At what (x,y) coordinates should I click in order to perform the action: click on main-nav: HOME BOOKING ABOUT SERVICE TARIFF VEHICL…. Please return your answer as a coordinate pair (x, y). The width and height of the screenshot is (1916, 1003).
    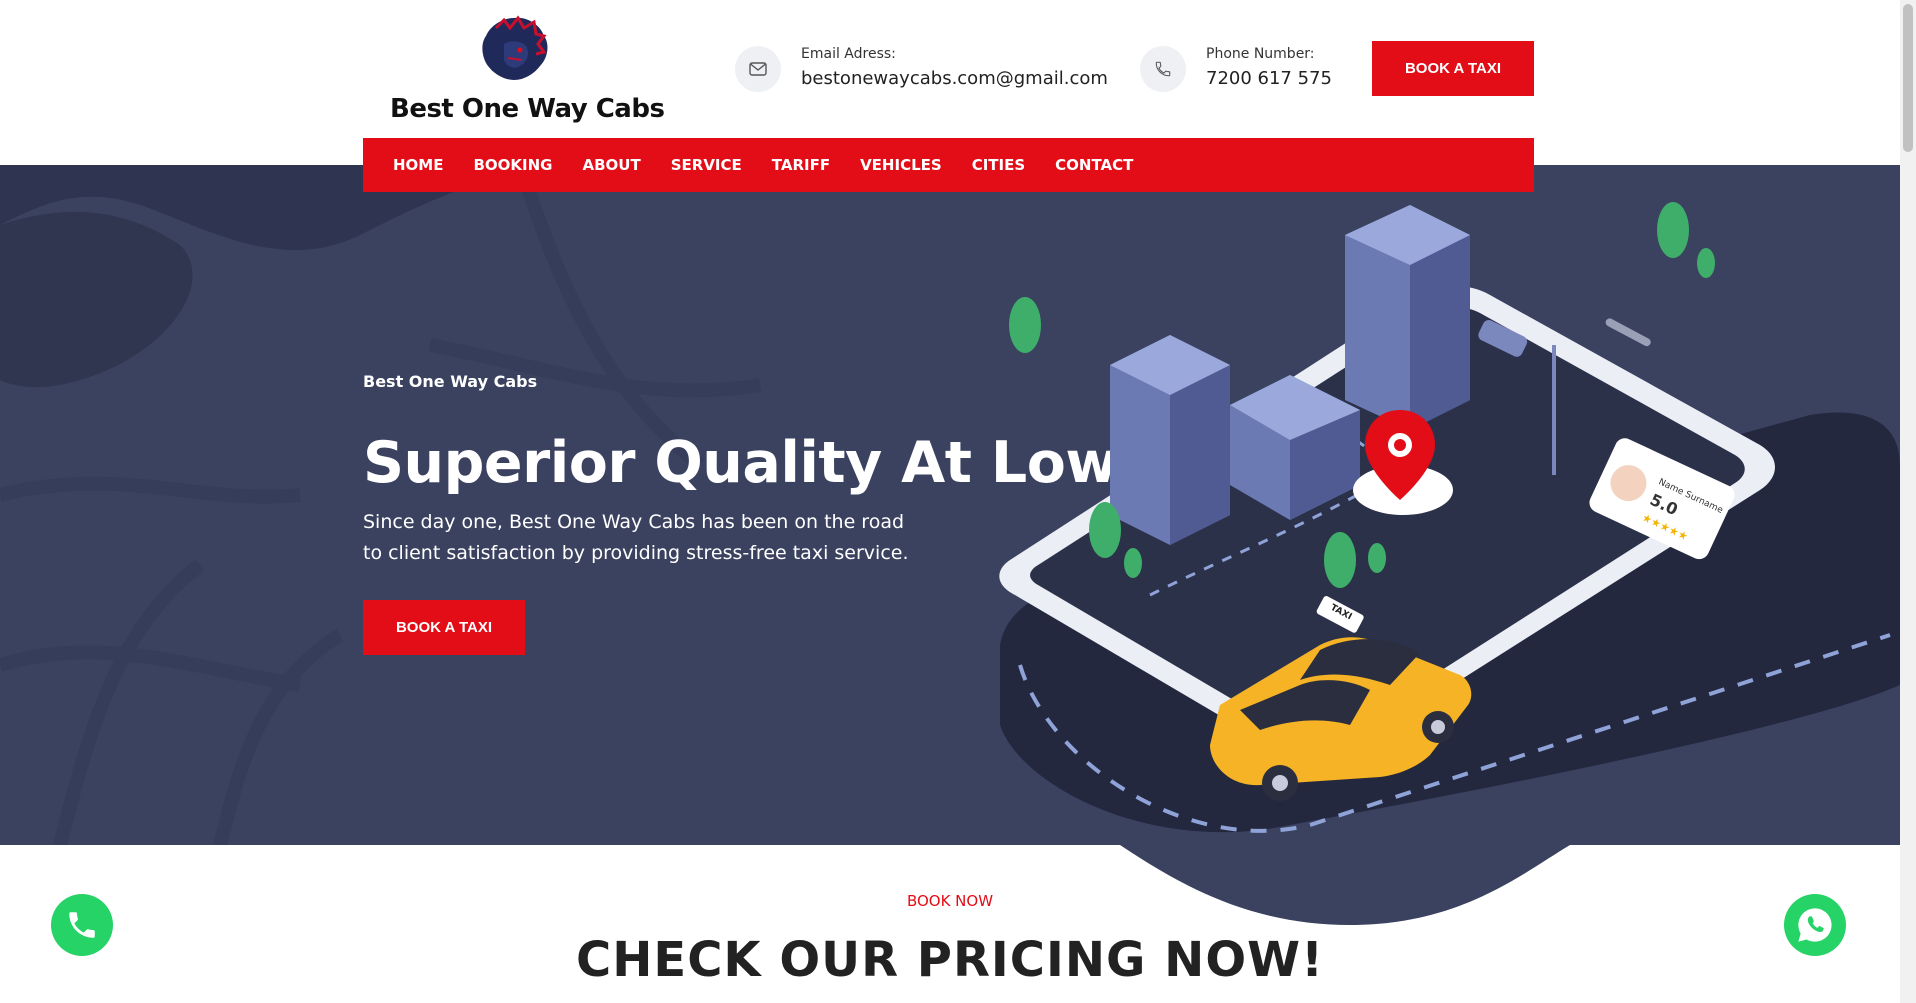
    Looking at the image, I should click on (948, 165).